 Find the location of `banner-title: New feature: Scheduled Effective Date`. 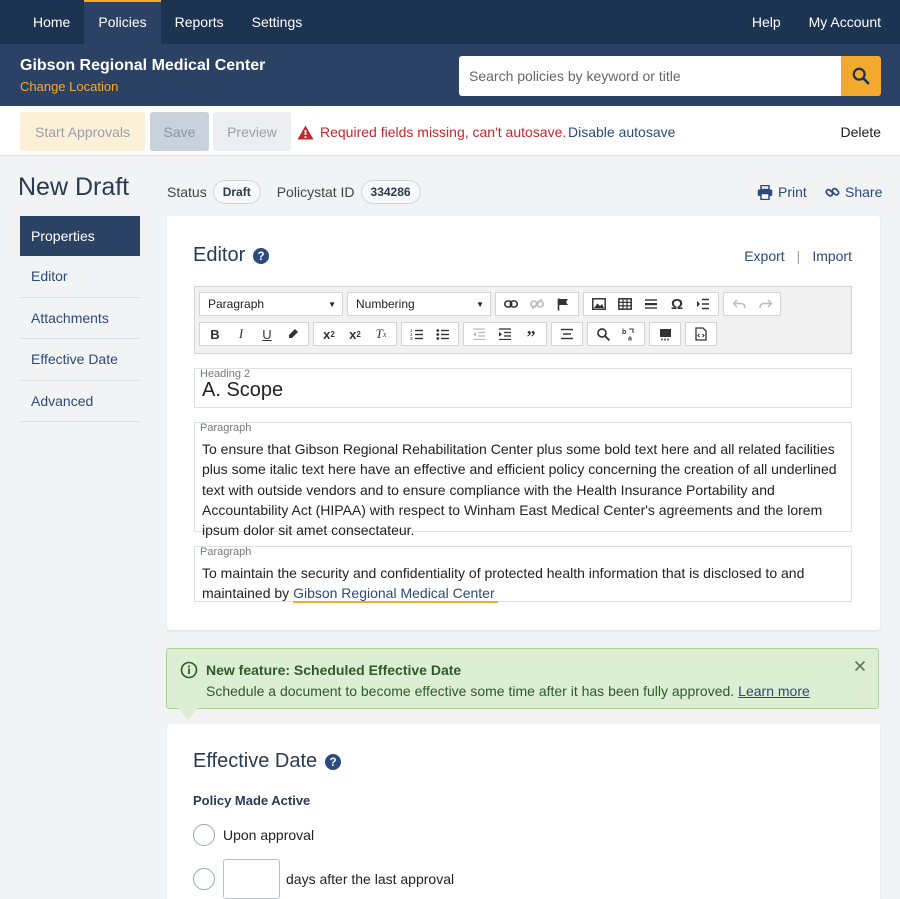

banner-title: New feature: Scheduled Effective Date is located at coordinates (334, 670).